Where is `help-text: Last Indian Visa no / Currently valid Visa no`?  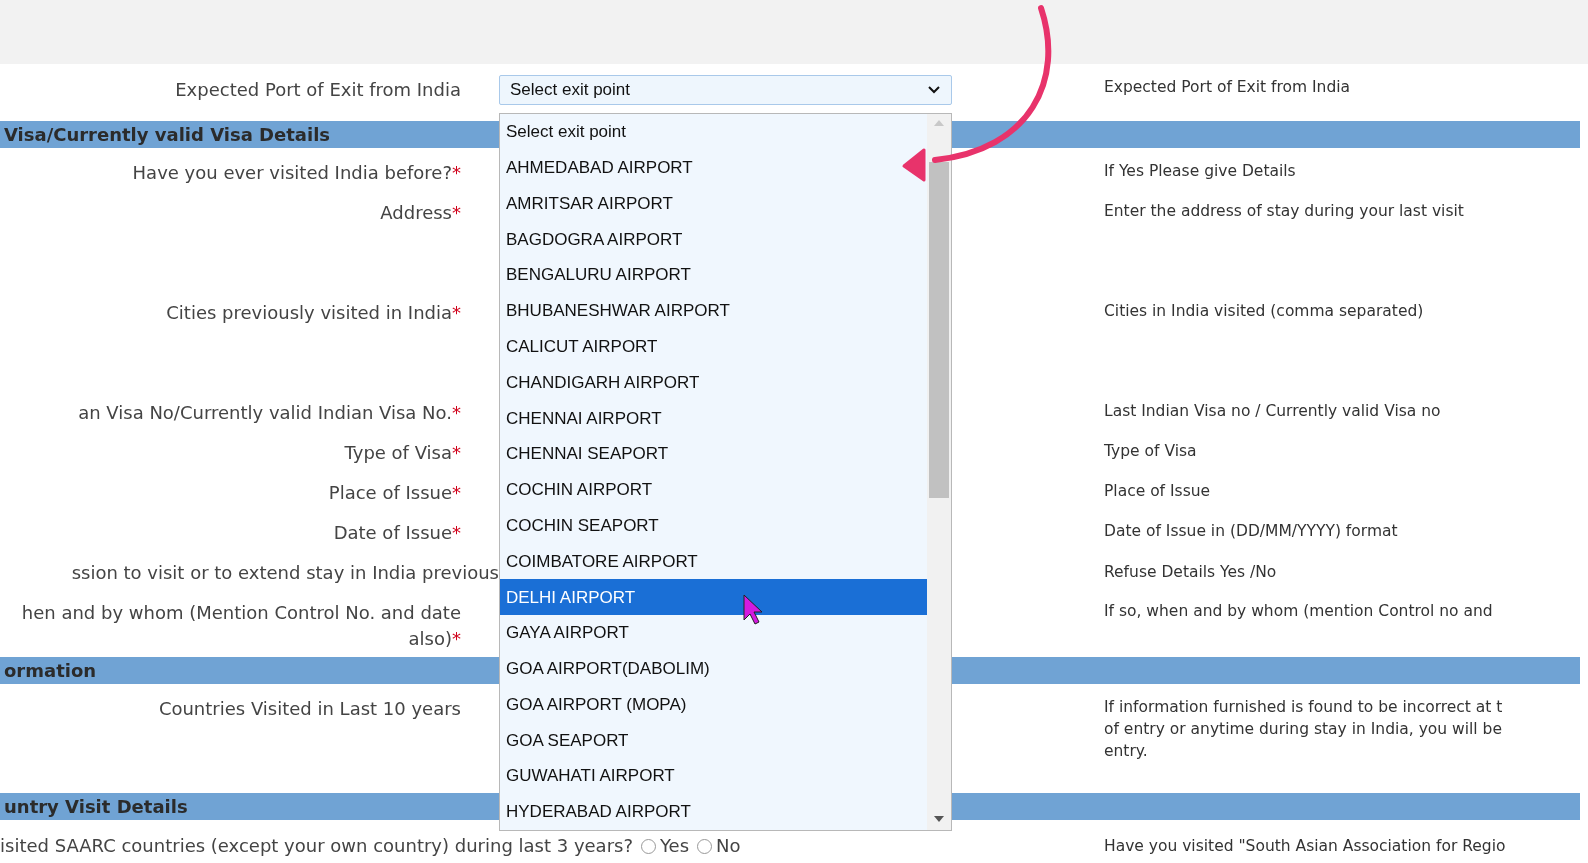
help-text: Last Indian Visa no / Currently valid Visa no is located at coordinates (1273, 411).